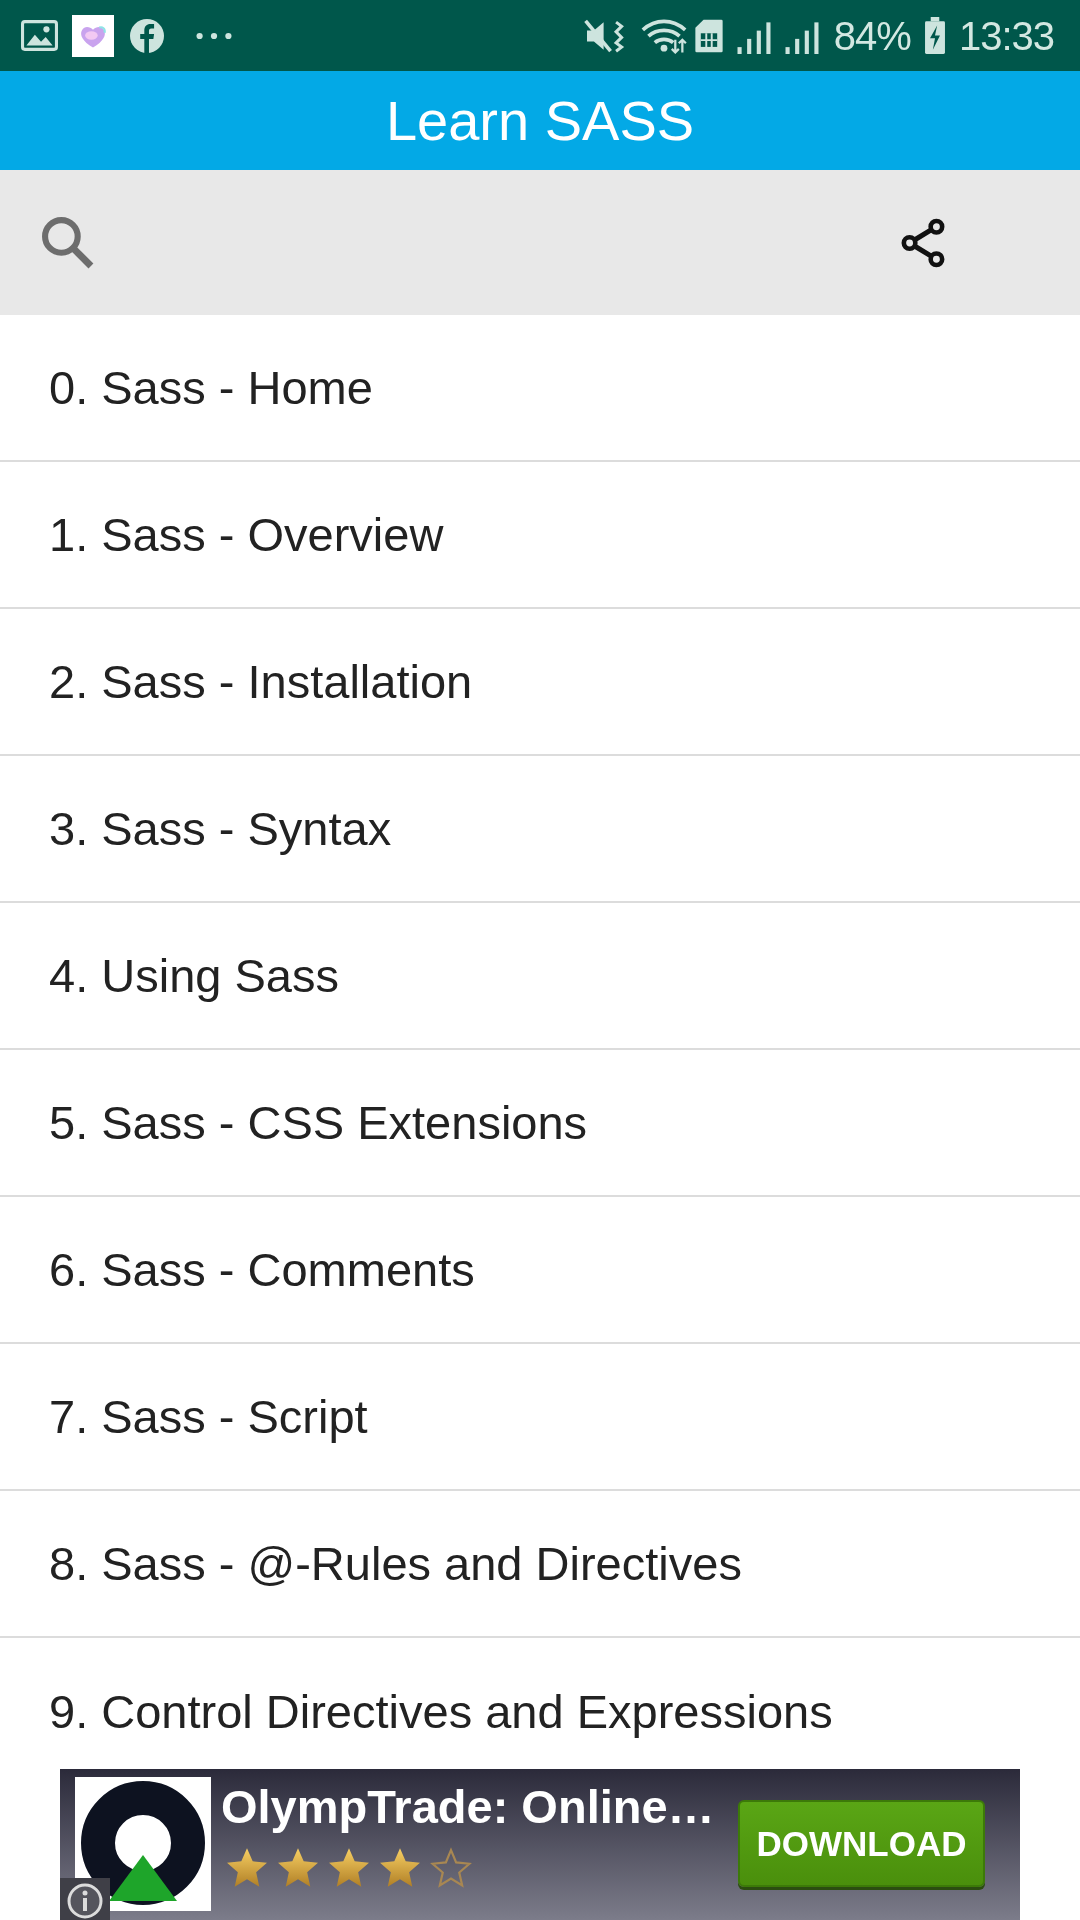  I want to click on app-logo-icon, so click(143, 1844).